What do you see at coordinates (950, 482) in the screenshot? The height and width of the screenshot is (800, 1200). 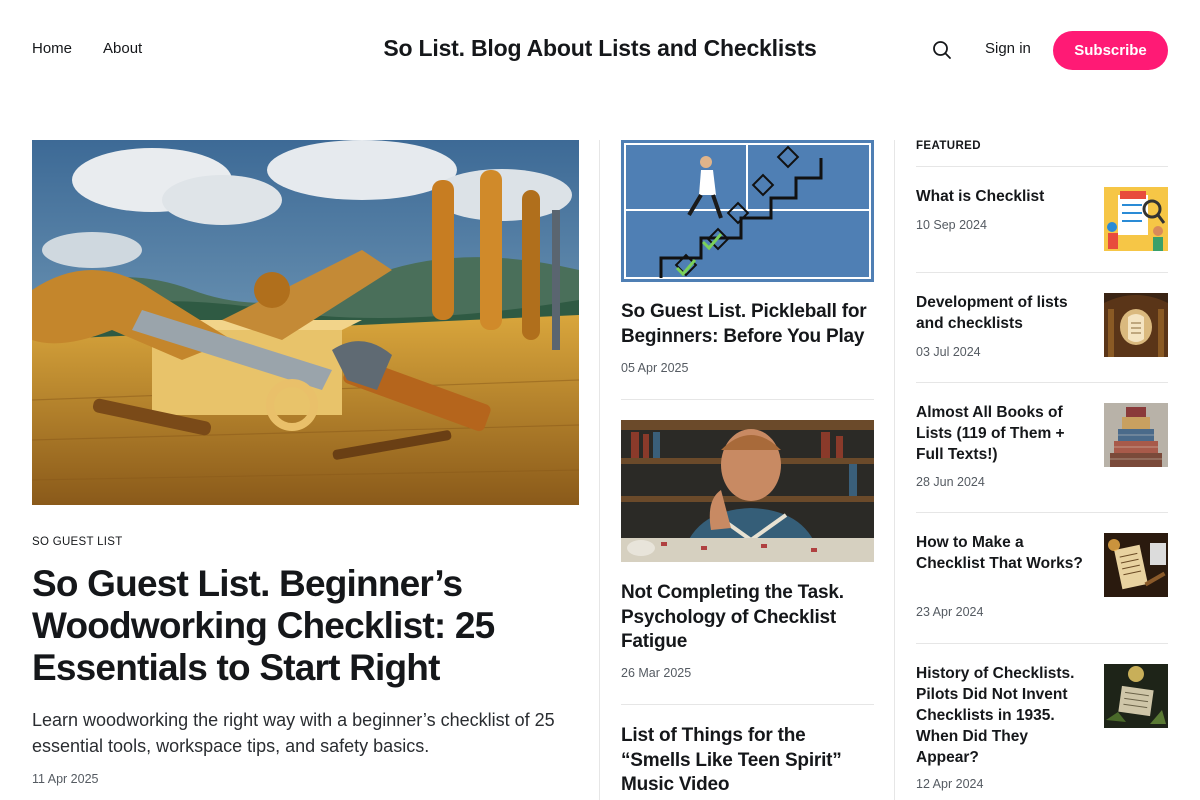 I see `featured-item-date: 28 Jun 2024` at bounding box center [950, 482].